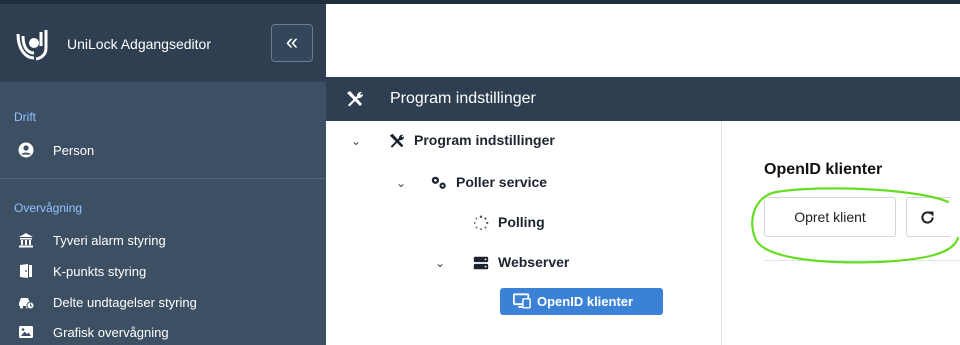 This screenshot has width=960, height=345. Describe the element at coordinates (139, 44) in the screenshot. I see `app-title: UniLock Adgangseditor` at that location.